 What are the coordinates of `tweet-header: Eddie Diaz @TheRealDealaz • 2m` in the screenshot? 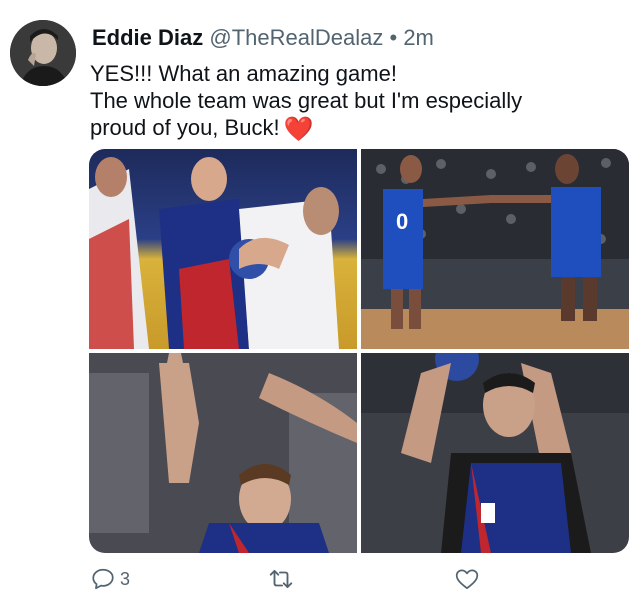 It's located at (263, 38).